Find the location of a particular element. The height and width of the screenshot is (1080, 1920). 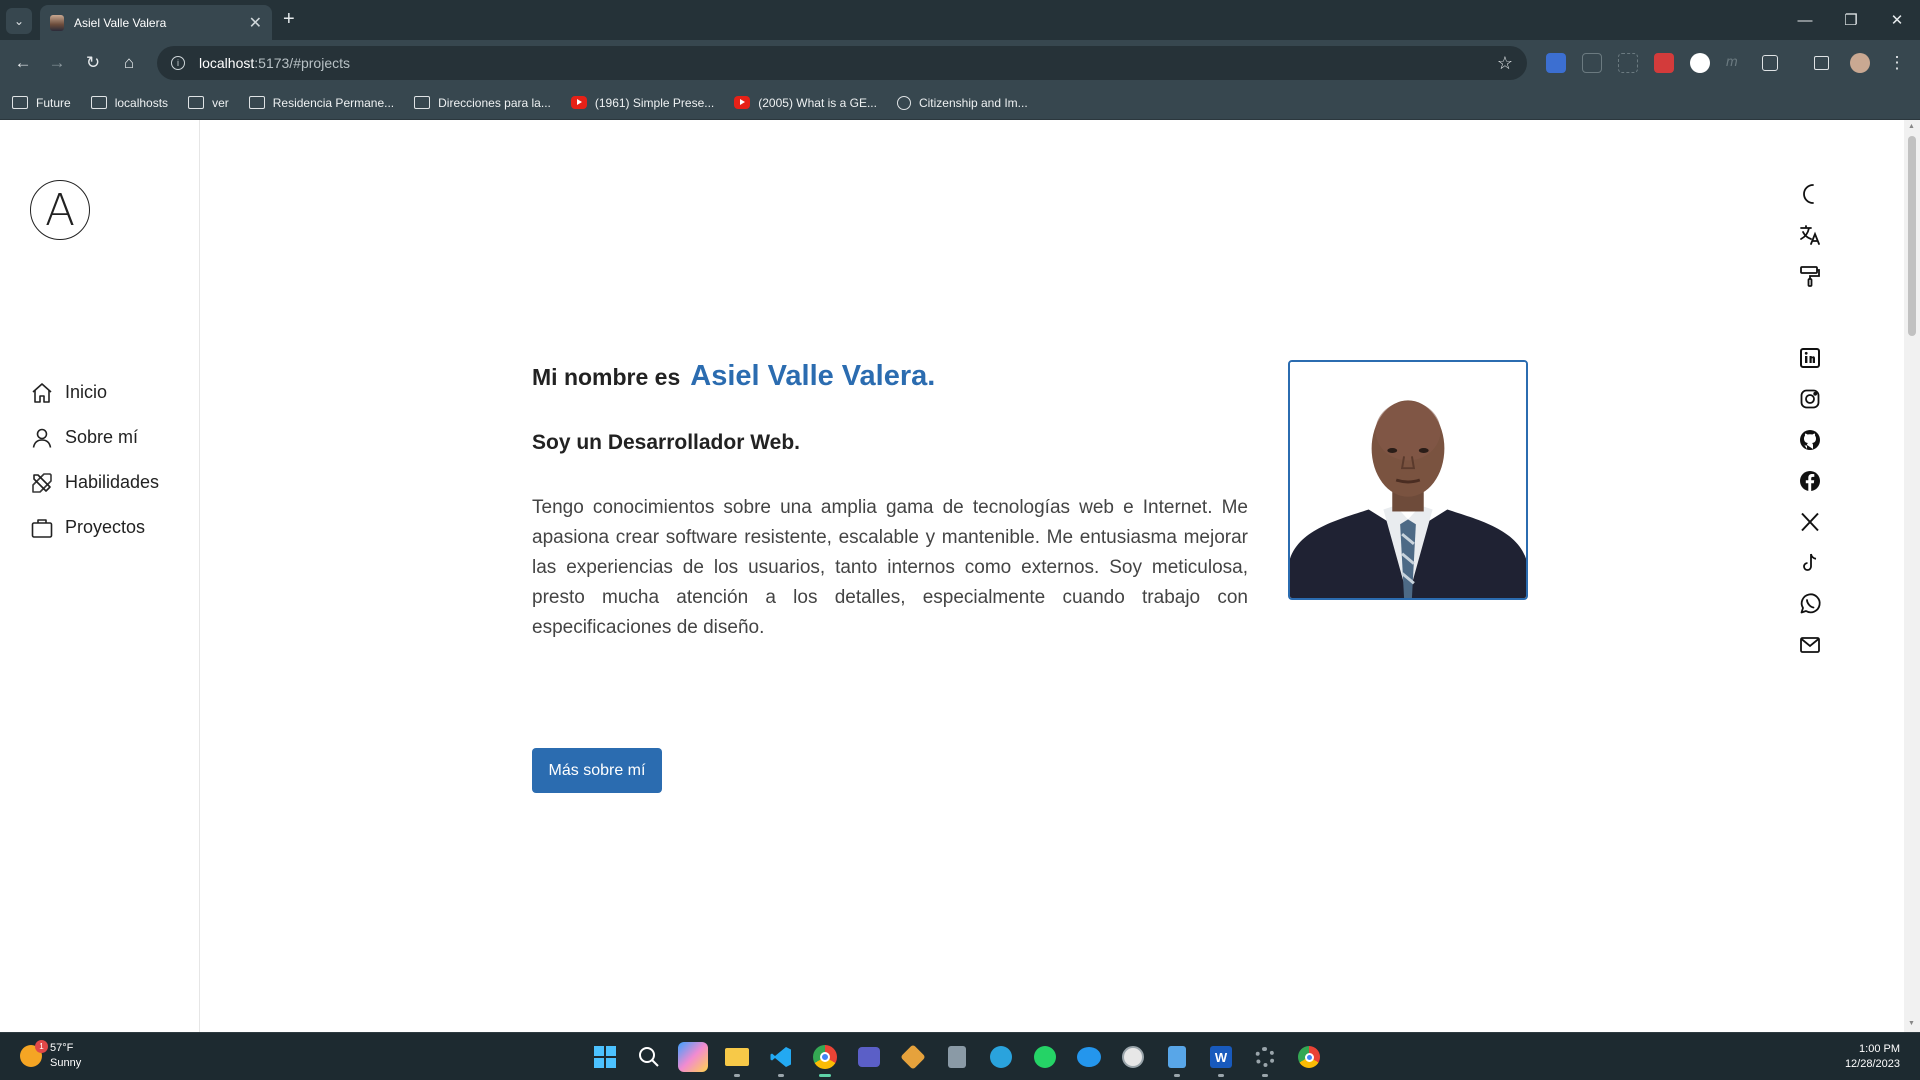

telegram-icon is located at coordinates (1001, 1057).